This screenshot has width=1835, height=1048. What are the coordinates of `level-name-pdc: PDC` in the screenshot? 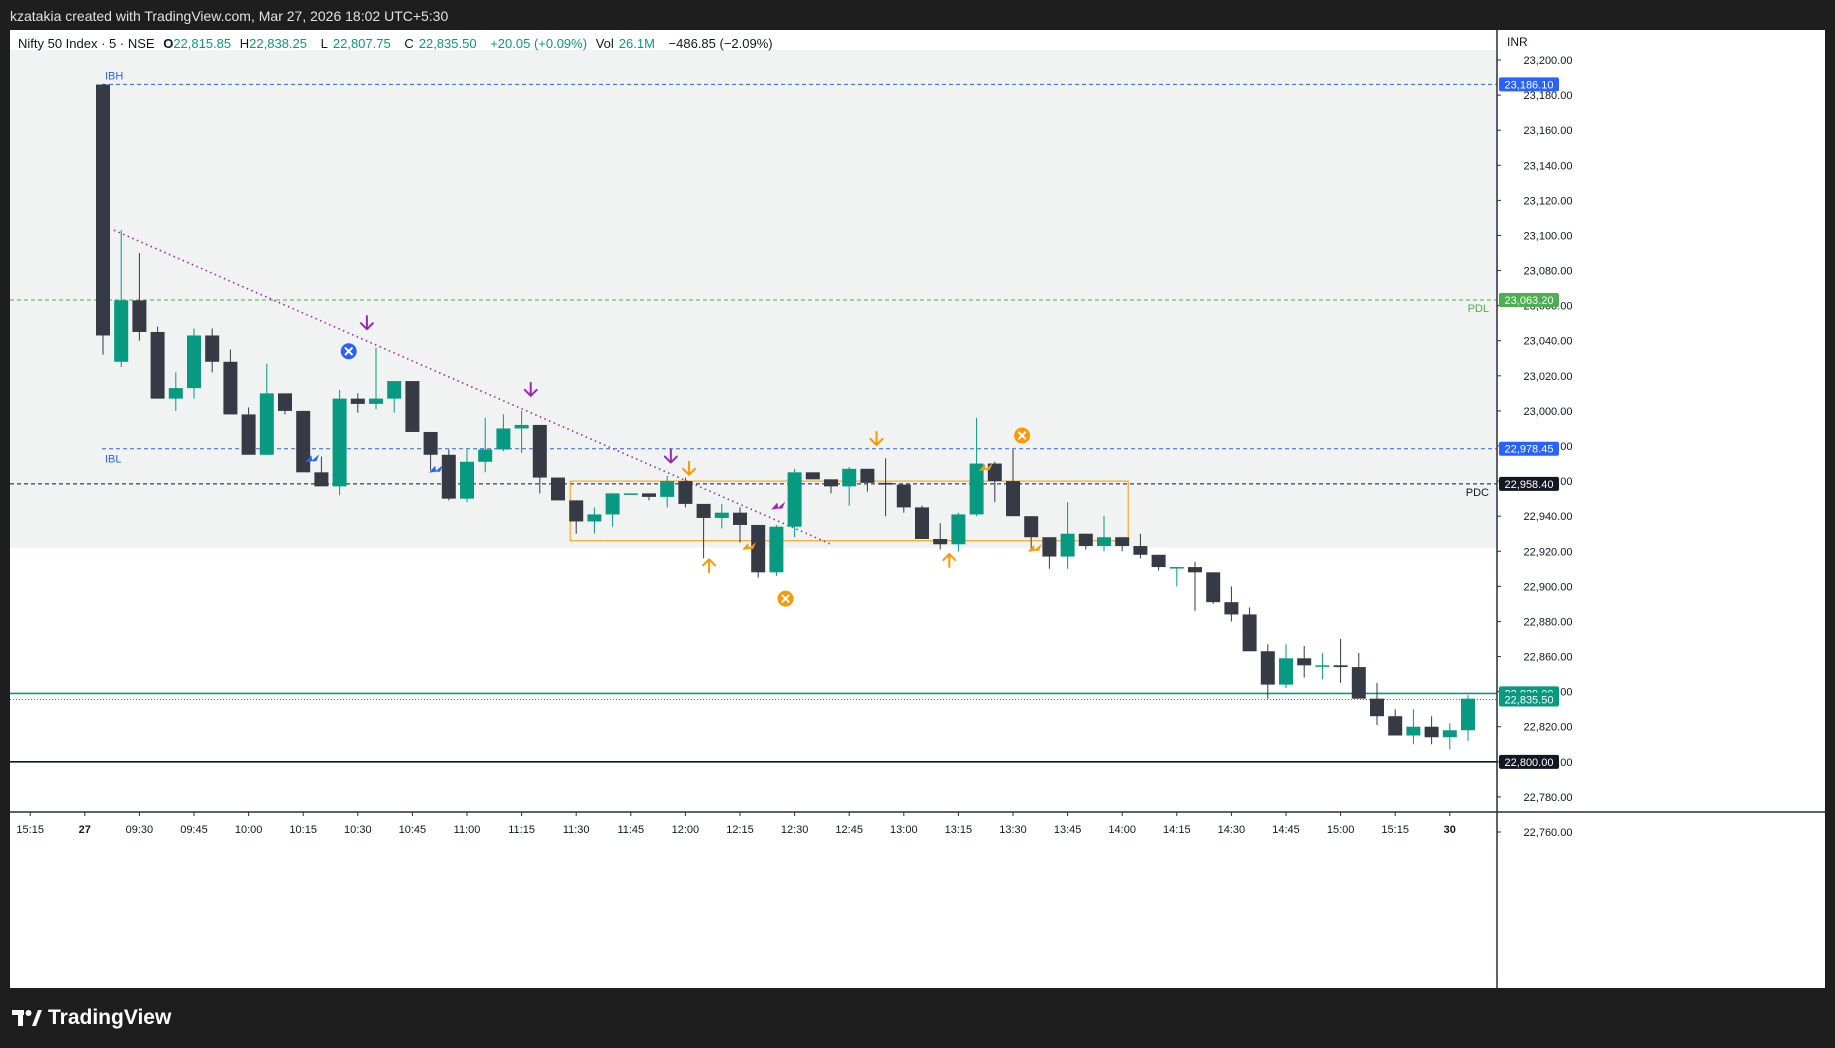 It's located at (1477, 493).